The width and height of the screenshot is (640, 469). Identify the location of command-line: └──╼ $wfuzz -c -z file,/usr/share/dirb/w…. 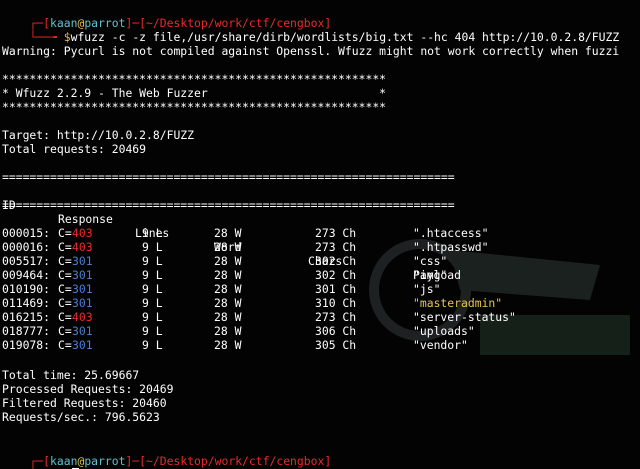
(310, 30).